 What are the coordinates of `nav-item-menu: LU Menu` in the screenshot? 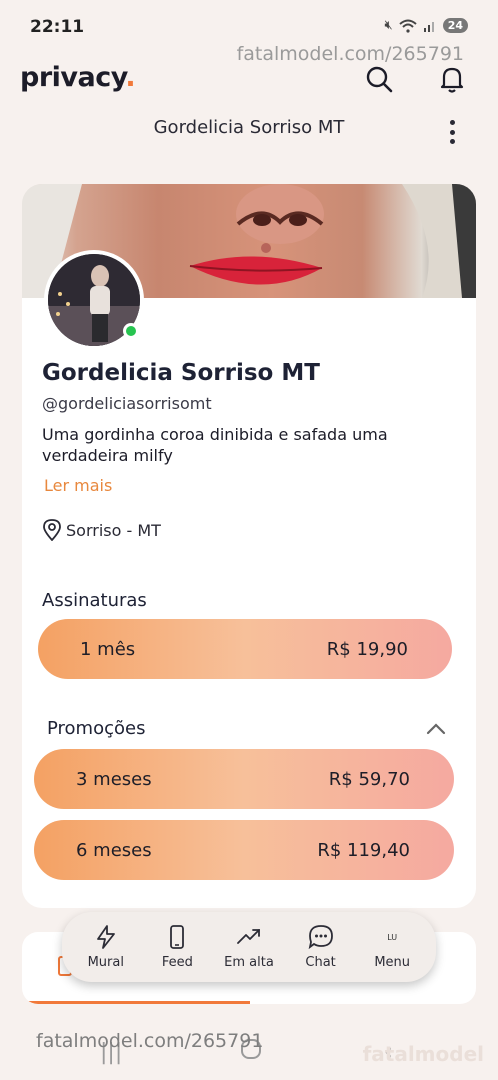 It's located at (392, 947).